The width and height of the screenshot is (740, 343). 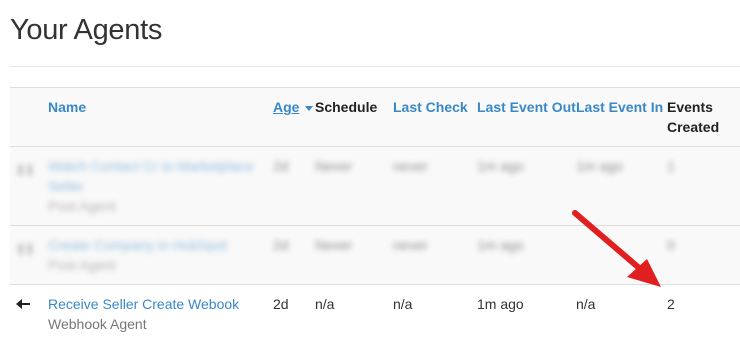 What do you see at coordinates (29, 314) in the screenshot?
I see `row-status-cell` at bounding box center [29, 314].